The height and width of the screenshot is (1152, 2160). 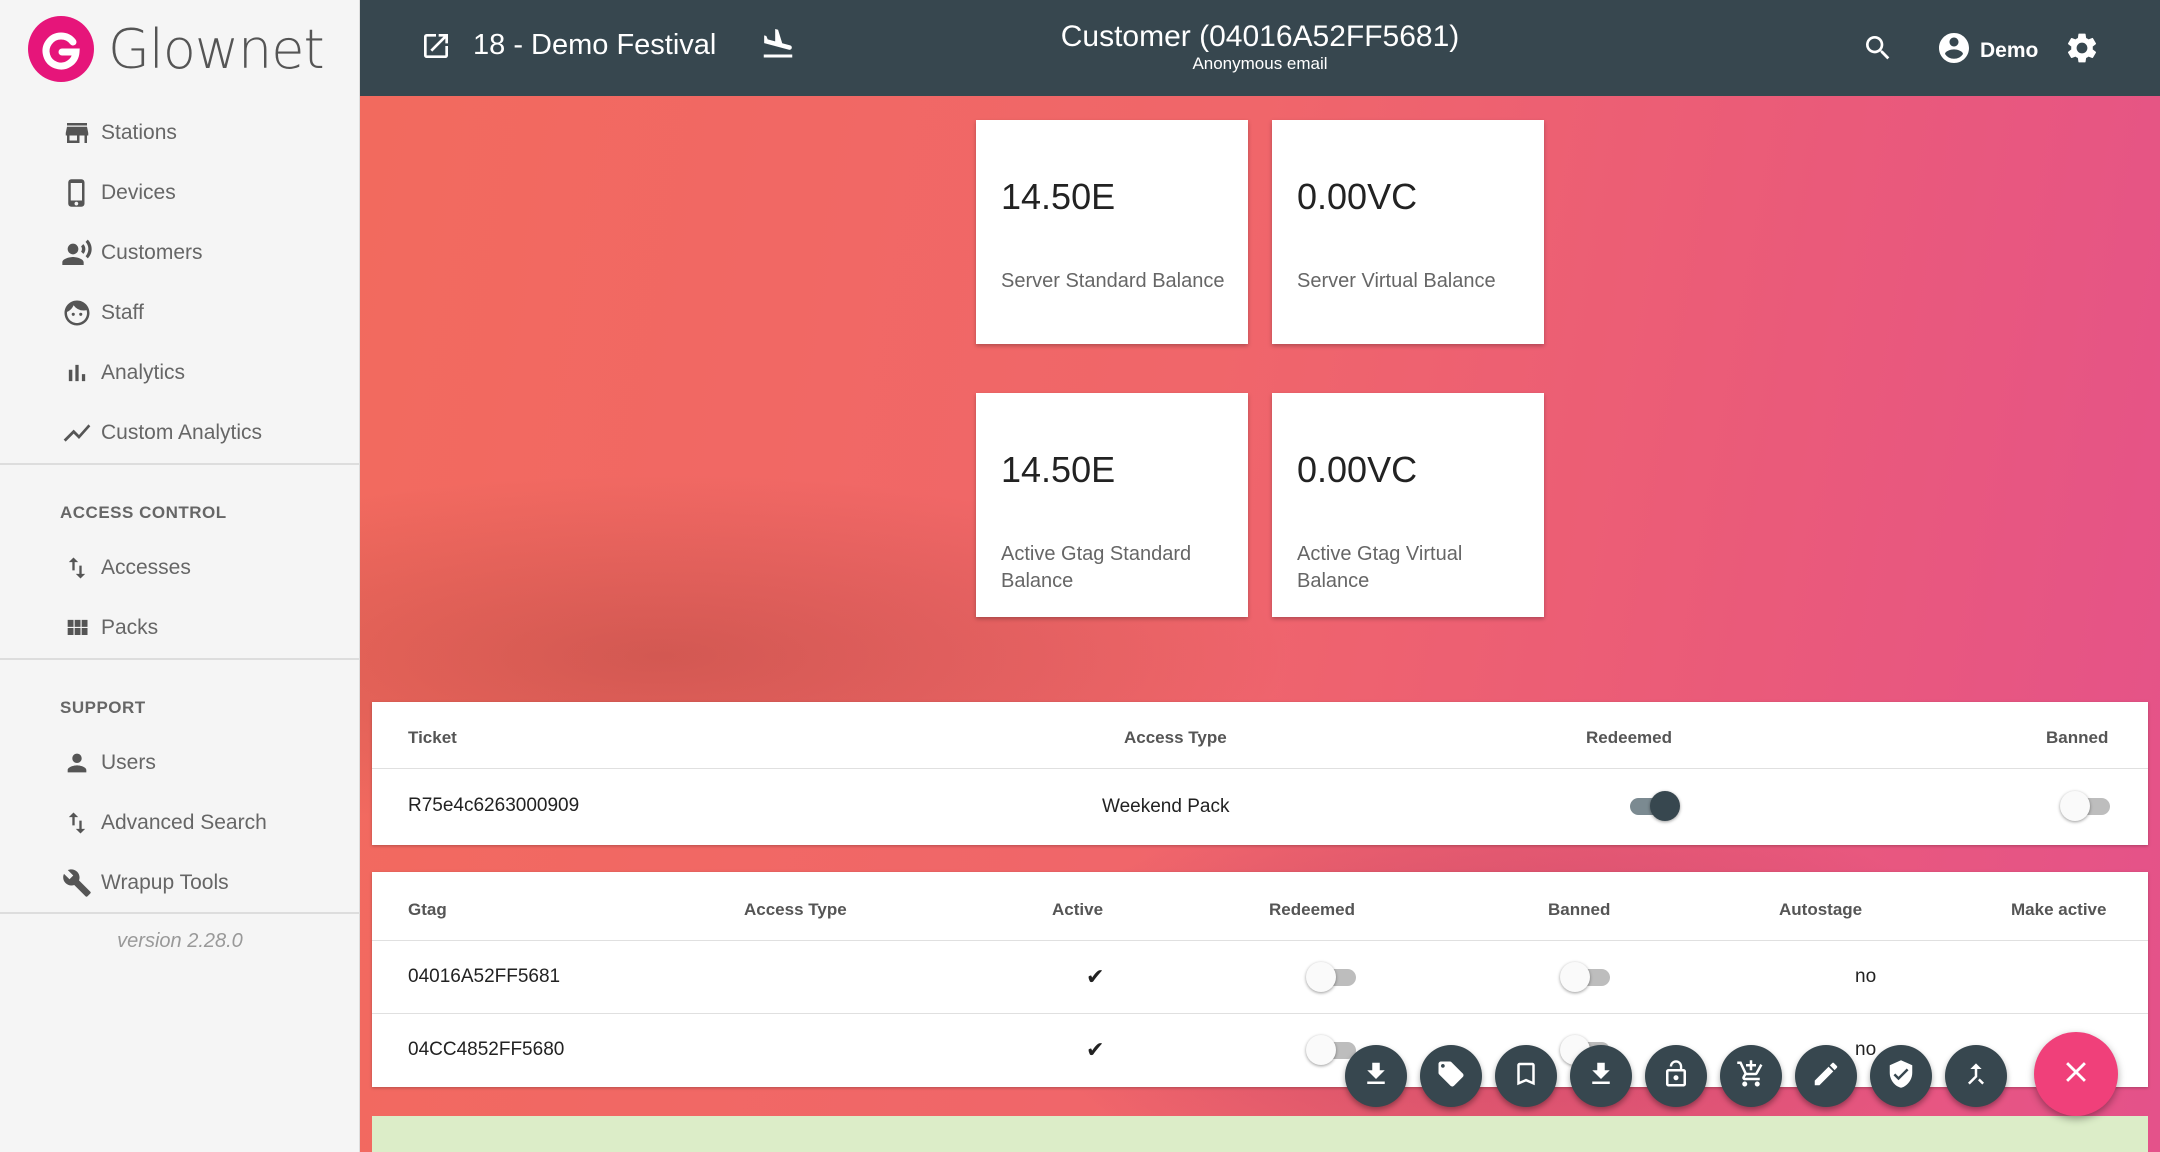 I want to click on balance-card-server-standard: 14.50E Server Standard Balance, so click(x=1112, y=232).